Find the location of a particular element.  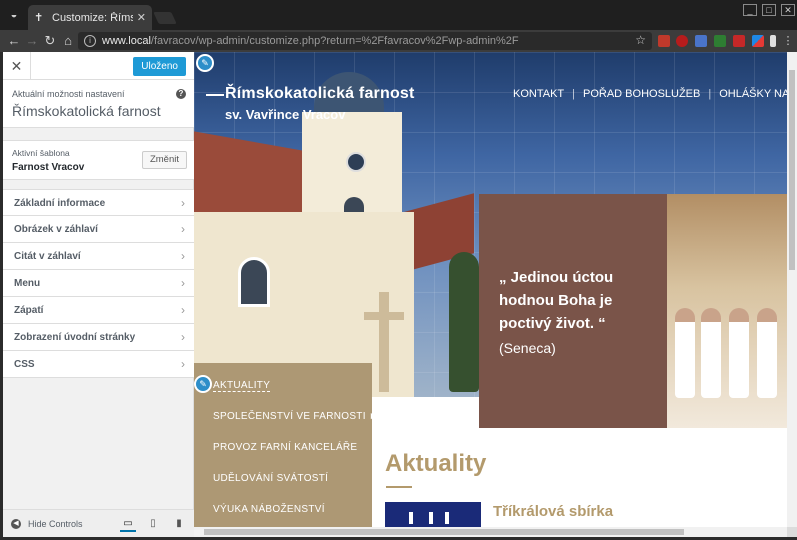

help-icon: ? is located at coordinates (181, 94).